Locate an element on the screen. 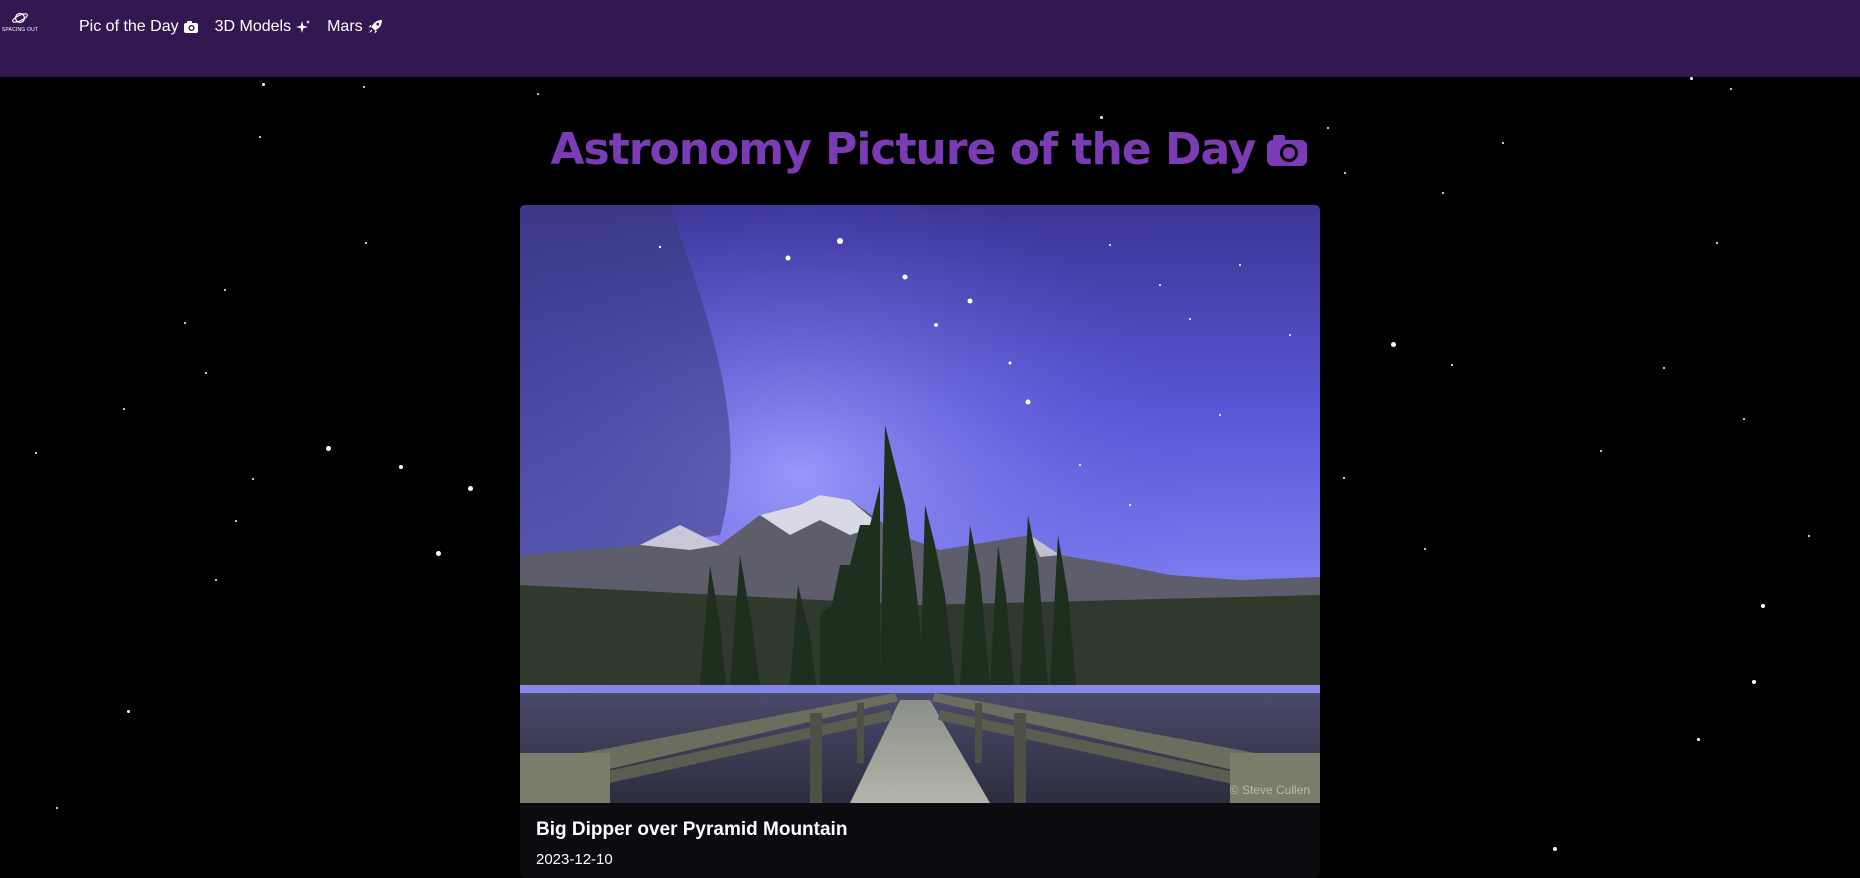  nav-3d-models: 3D Models is located at coordinates (263, 27).